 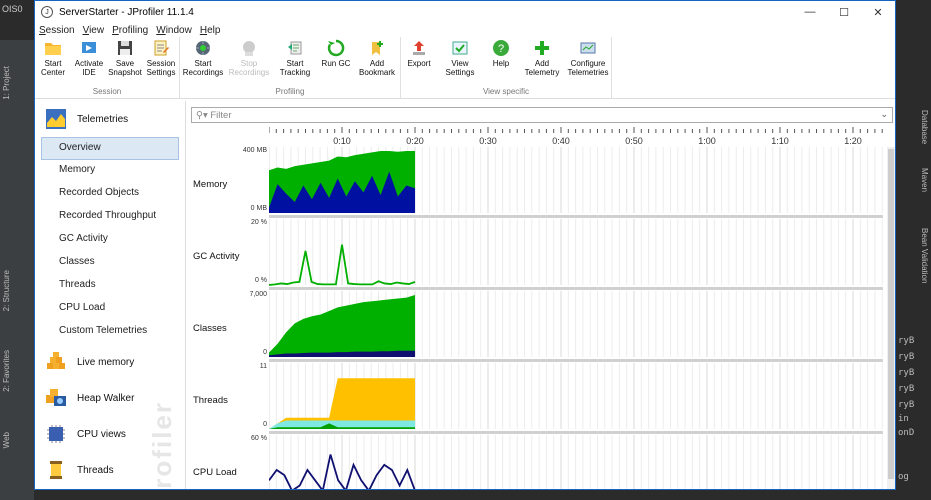 What do you see at coordinates (56, 360) in the screenshot?
I see `live-memory-icon` at bounding box center [56, 360].